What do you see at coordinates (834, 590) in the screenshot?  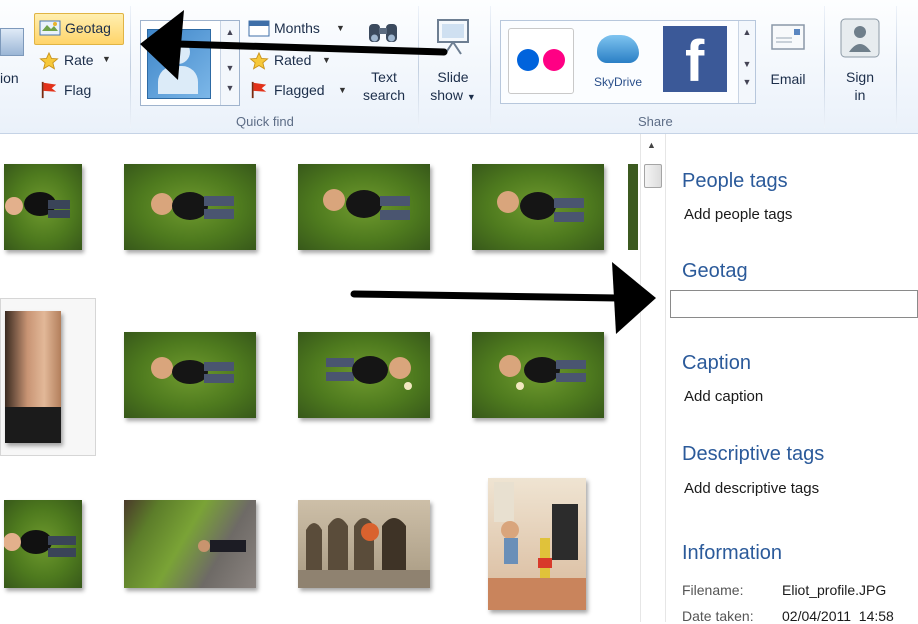 I see `filename-value: Eliot_profile.JPG` at bounding box center [834, 590].